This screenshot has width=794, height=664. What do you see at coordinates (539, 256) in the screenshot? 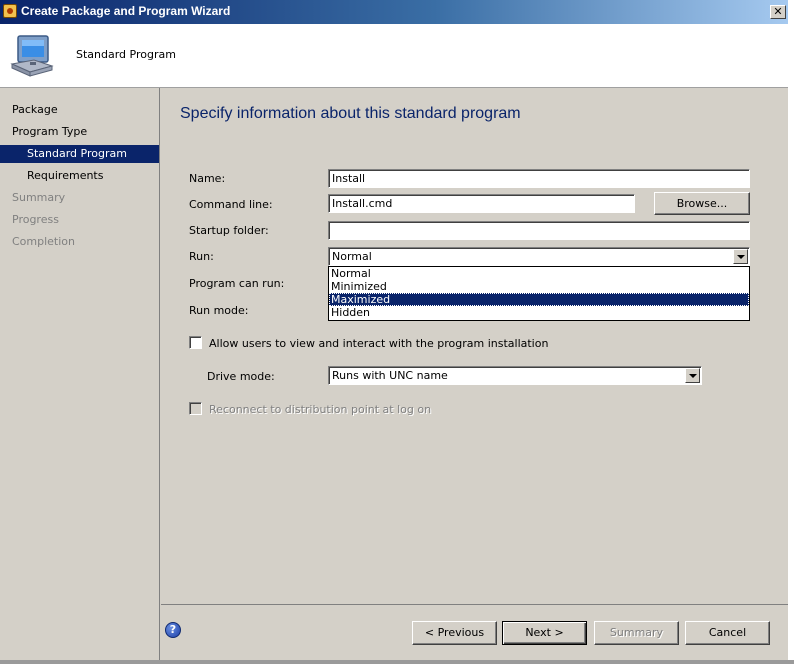
I see `run-select: Normal` at bounding box center [539, 256].